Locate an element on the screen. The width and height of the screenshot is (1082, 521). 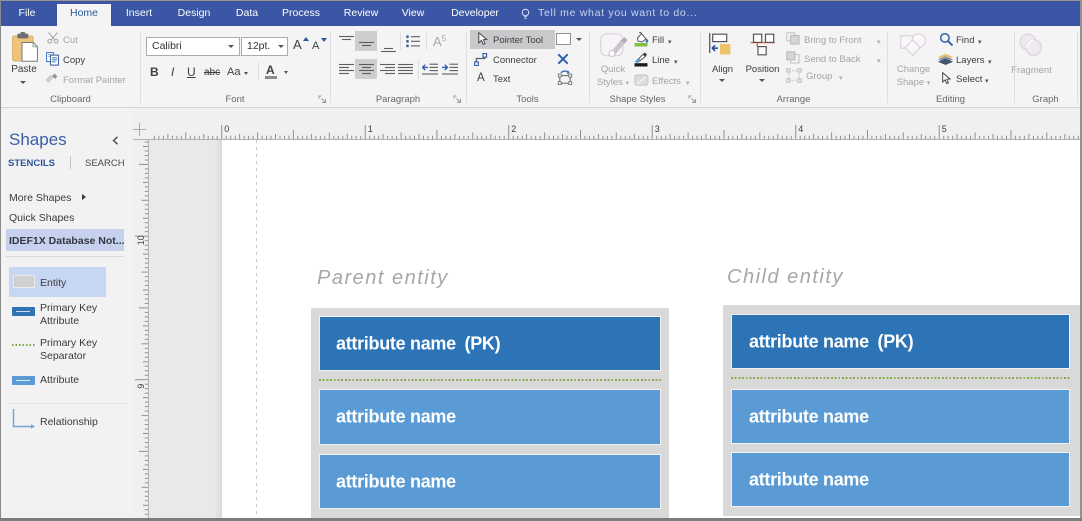
svg-text: 1 is located at coordinates (370, 129).